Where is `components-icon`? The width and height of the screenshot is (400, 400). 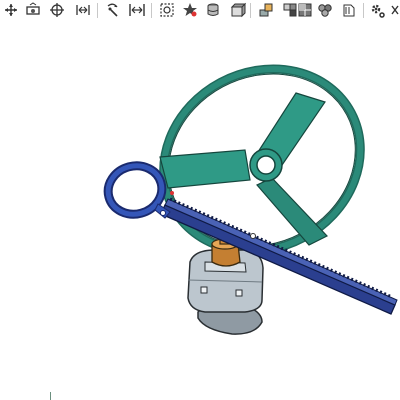 components-icon is located at coordinates (325, 10).